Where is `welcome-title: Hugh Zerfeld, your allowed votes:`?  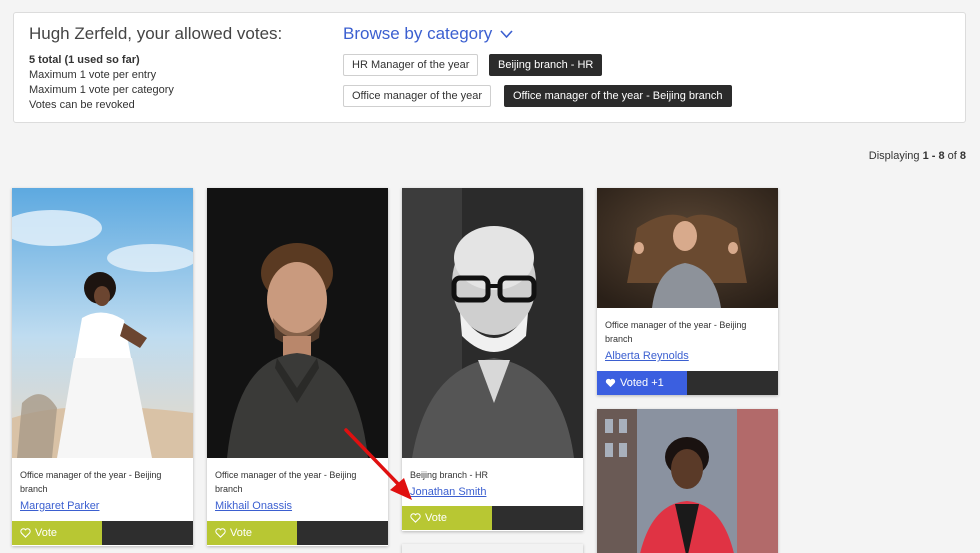 welcome-title: Hugh Zerfeld, your allowed votes: is located at coordinates (156, 33).